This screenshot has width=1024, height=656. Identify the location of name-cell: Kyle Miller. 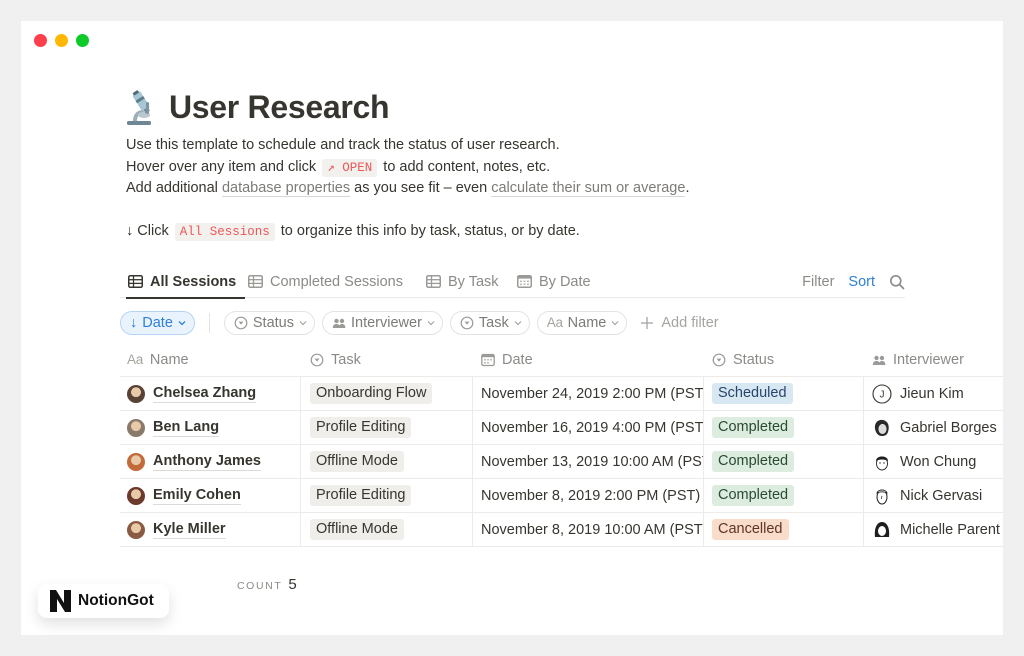
(213, 529).